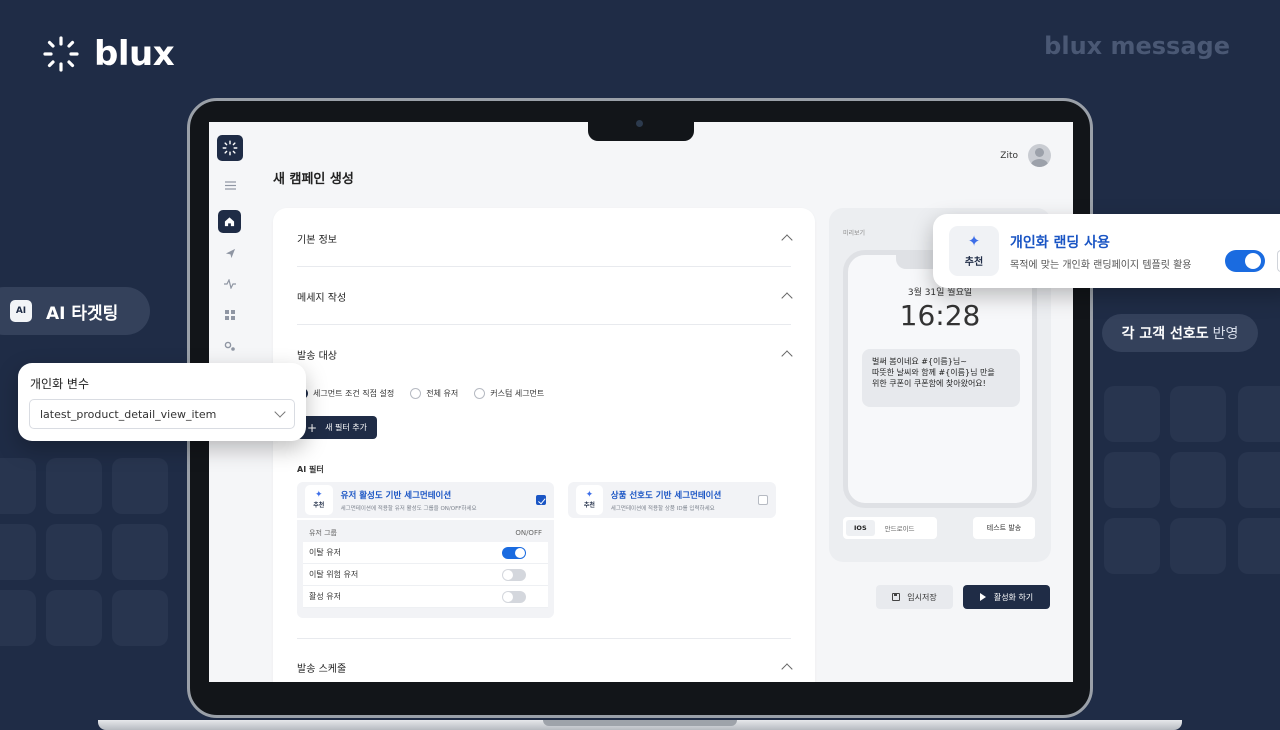 This screenshot has height=730, width=1280. What do you see at coordinates (334, 574) in the screenshot?
I see `row-label: 이탈 위험 유저` at bounding box center [334, 574].